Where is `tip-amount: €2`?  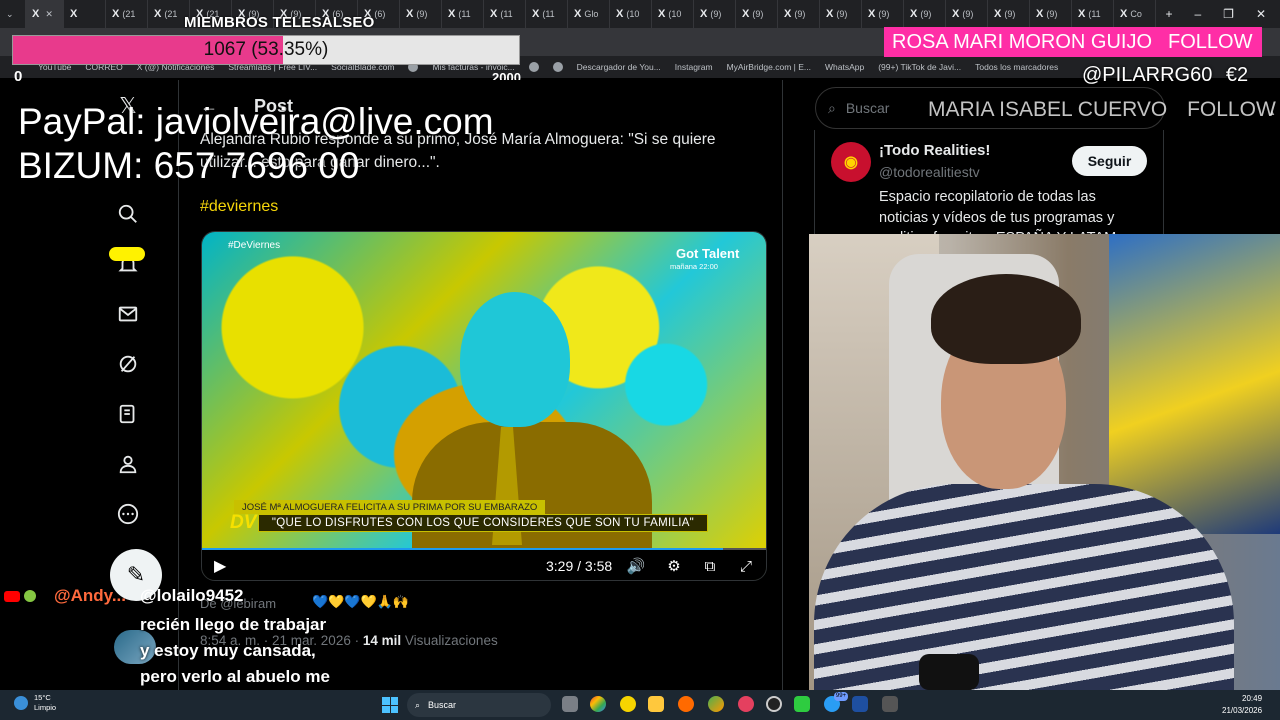
tip-amount: €2 is located at coordinates (1237, 75).